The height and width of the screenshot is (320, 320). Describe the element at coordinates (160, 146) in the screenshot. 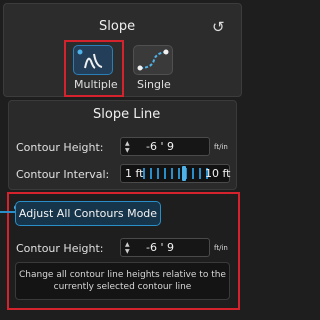

I see `contour-height-value: -6 ' 9` at that location.